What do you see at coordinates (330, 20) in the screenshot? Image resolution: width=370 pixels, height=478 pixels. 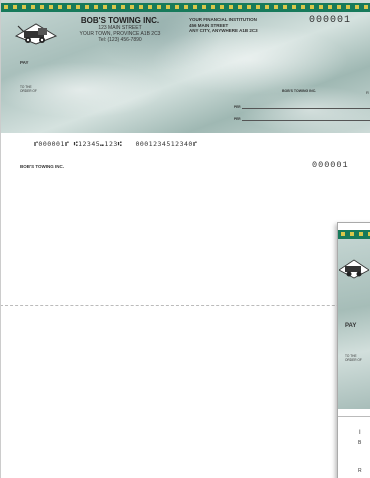 I see `cheque-number: 000001` at bounding box center [330, 20].